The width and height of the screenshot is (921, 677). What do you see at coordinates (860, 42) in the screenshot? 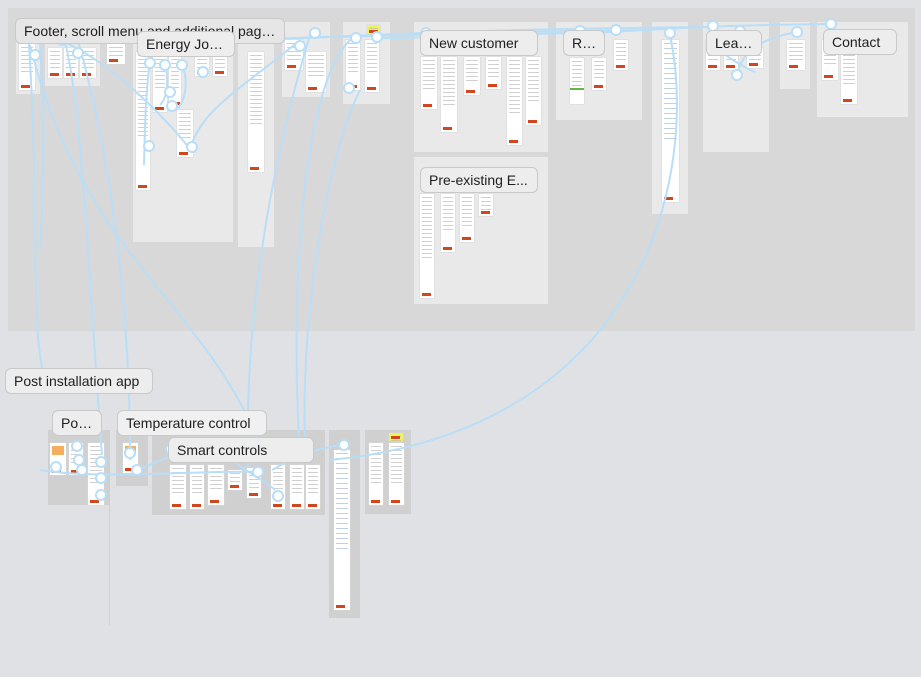
I see `section-label-contact: Contact` at bounding box center [860, 42].